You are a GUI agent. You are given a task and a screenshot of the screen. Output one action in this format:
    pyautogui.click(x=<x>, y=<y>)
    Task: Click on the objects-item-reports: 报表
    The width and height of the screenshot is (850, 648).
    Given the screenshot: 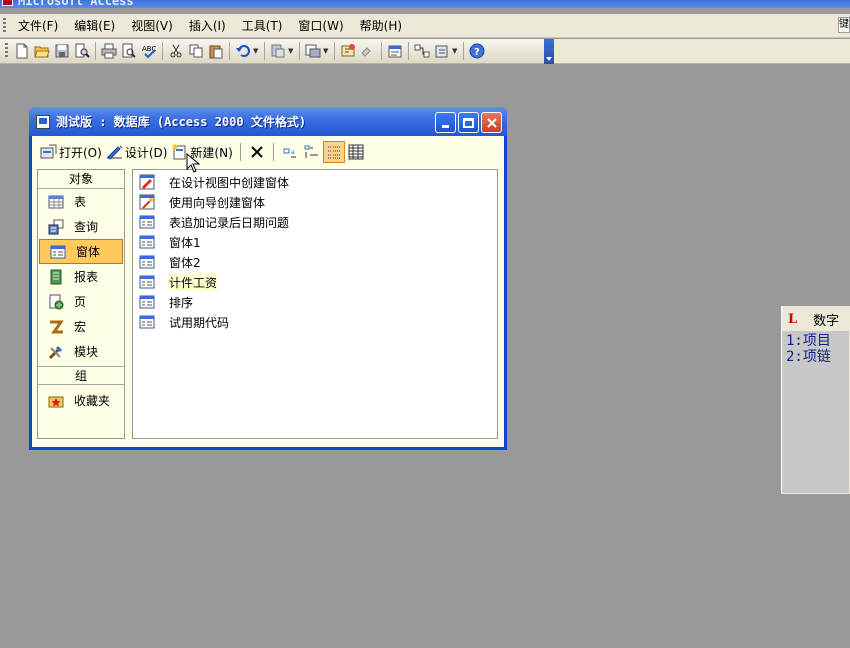 What is the action you would take?
    pyautogui.click(x=81, y=276)
    